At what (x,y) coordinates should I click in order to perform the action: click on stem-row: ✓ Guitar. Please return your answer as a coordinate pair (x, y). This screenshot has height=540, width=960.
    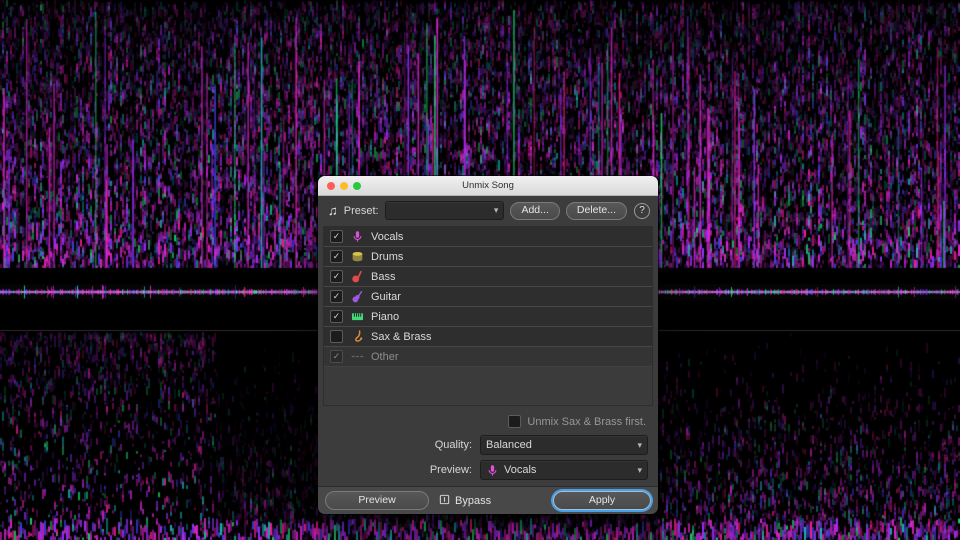
    Looking at the image, I should click on (488, 297).